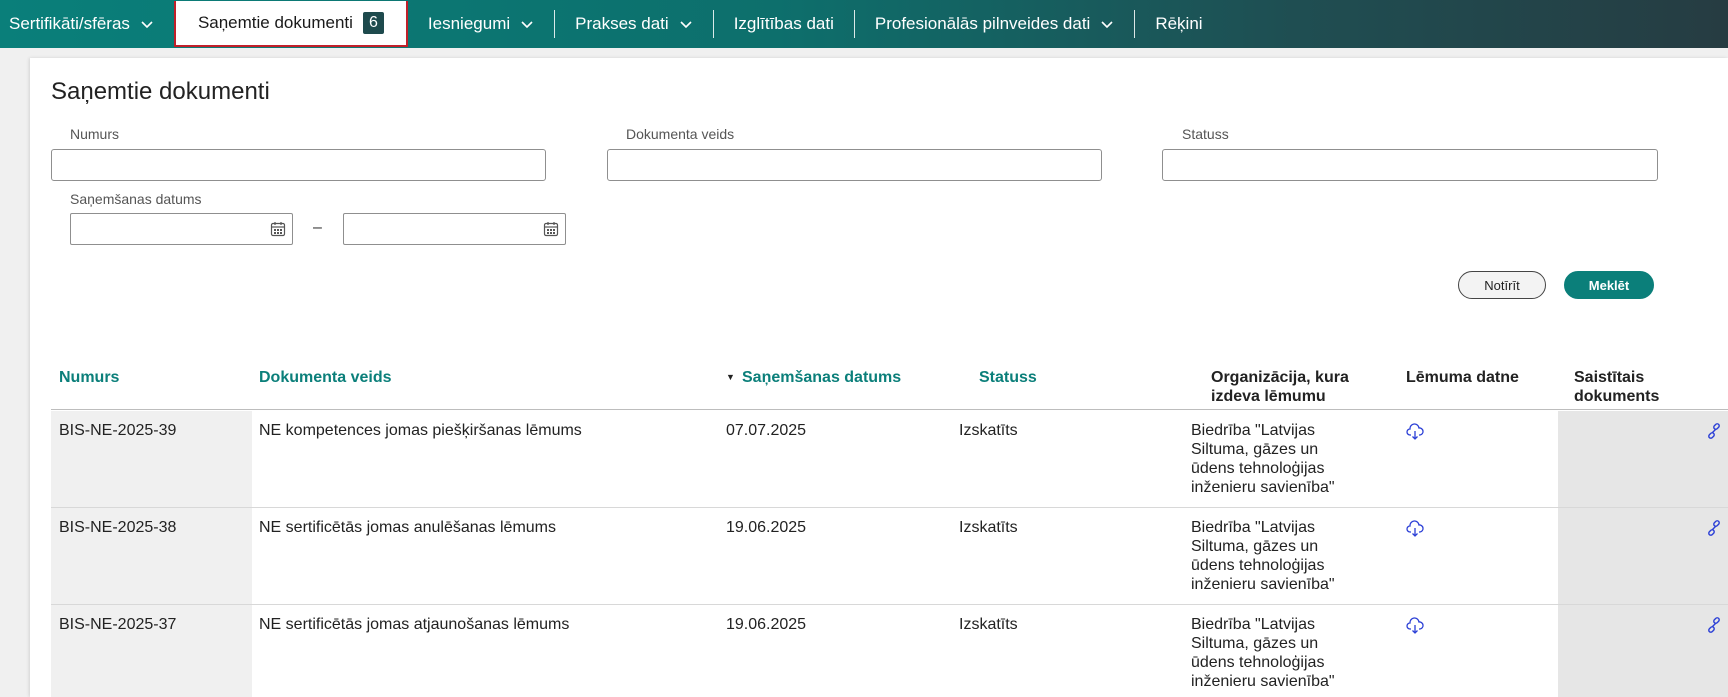 This screenshot has height=697, width=1728. I want to click on nav-iesniegumi: Iesniegumi, so click(481, 24).